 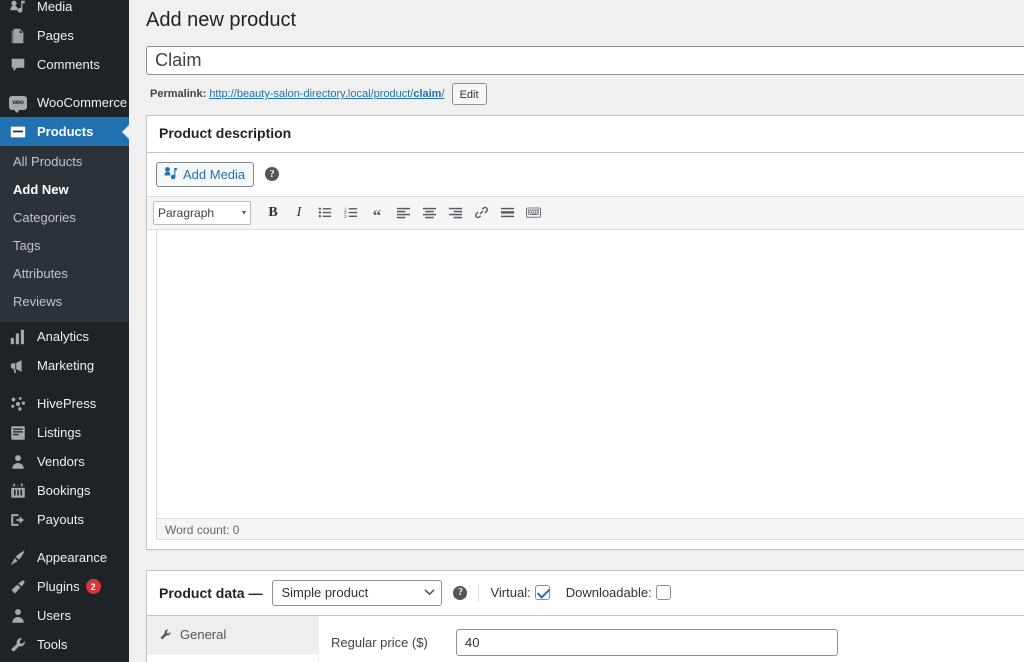 What do you see at coordinates (60, 519) in the screenshot?
I see `sidebar-item-label: Payouts` at bounding box center [60, 519].